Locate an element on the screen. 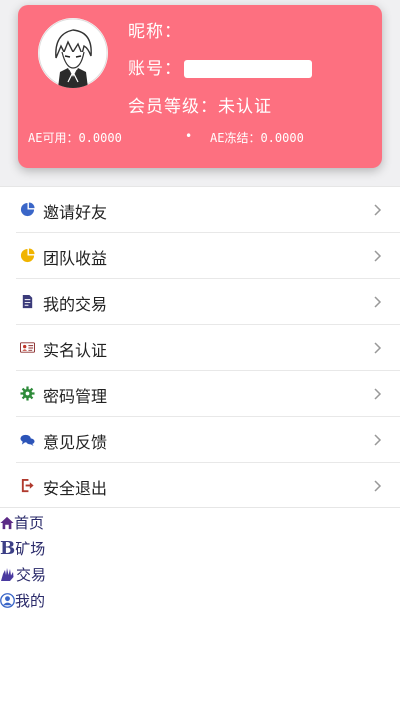 The width and height of the screenshot is (400, 710). menu-item-label: 我的交易 is located at coordinates (75, 304).